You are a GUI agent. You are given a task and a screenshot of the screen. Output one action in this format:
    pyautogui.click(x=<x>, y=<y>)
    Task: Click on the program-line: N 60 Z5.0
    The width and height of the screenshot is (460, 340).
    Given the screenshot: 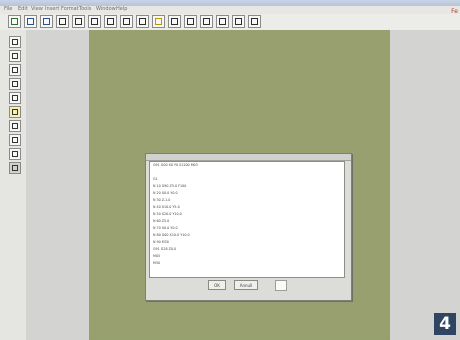 What is the action you would take?
    pyautogui.click(x=161, y=221)
    